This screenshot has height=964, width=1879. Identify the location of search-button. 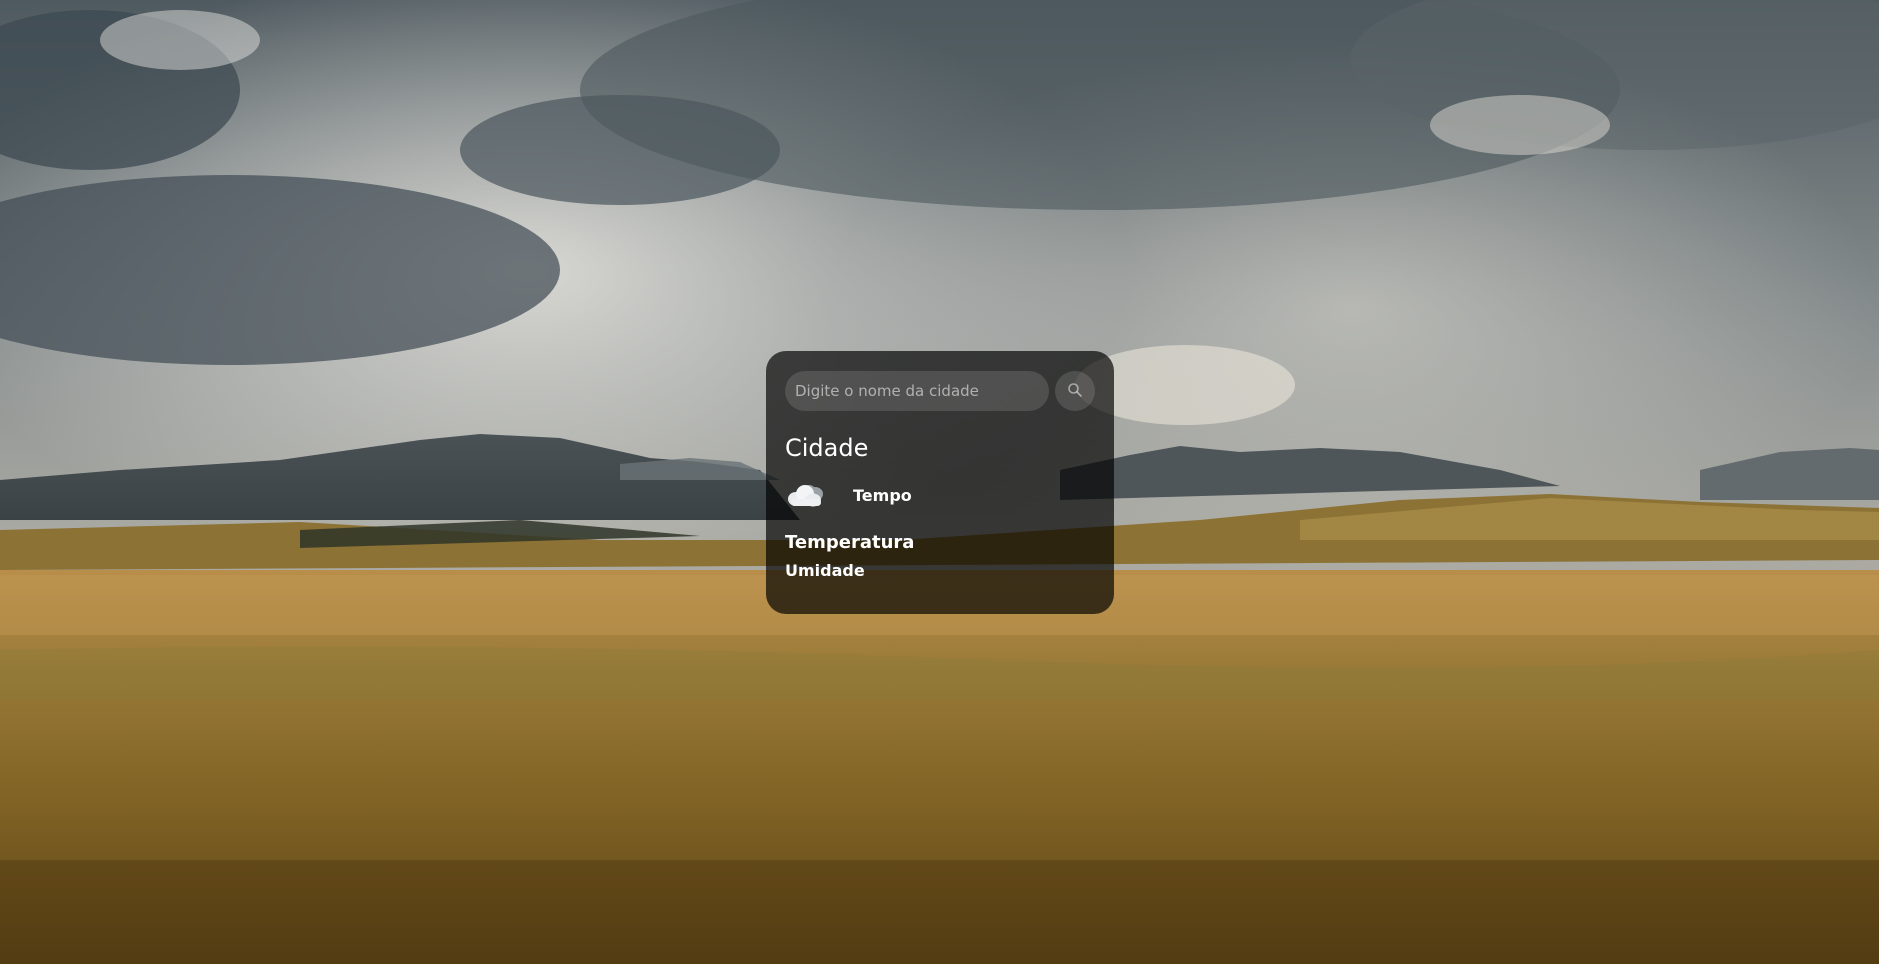
(1075, 391).